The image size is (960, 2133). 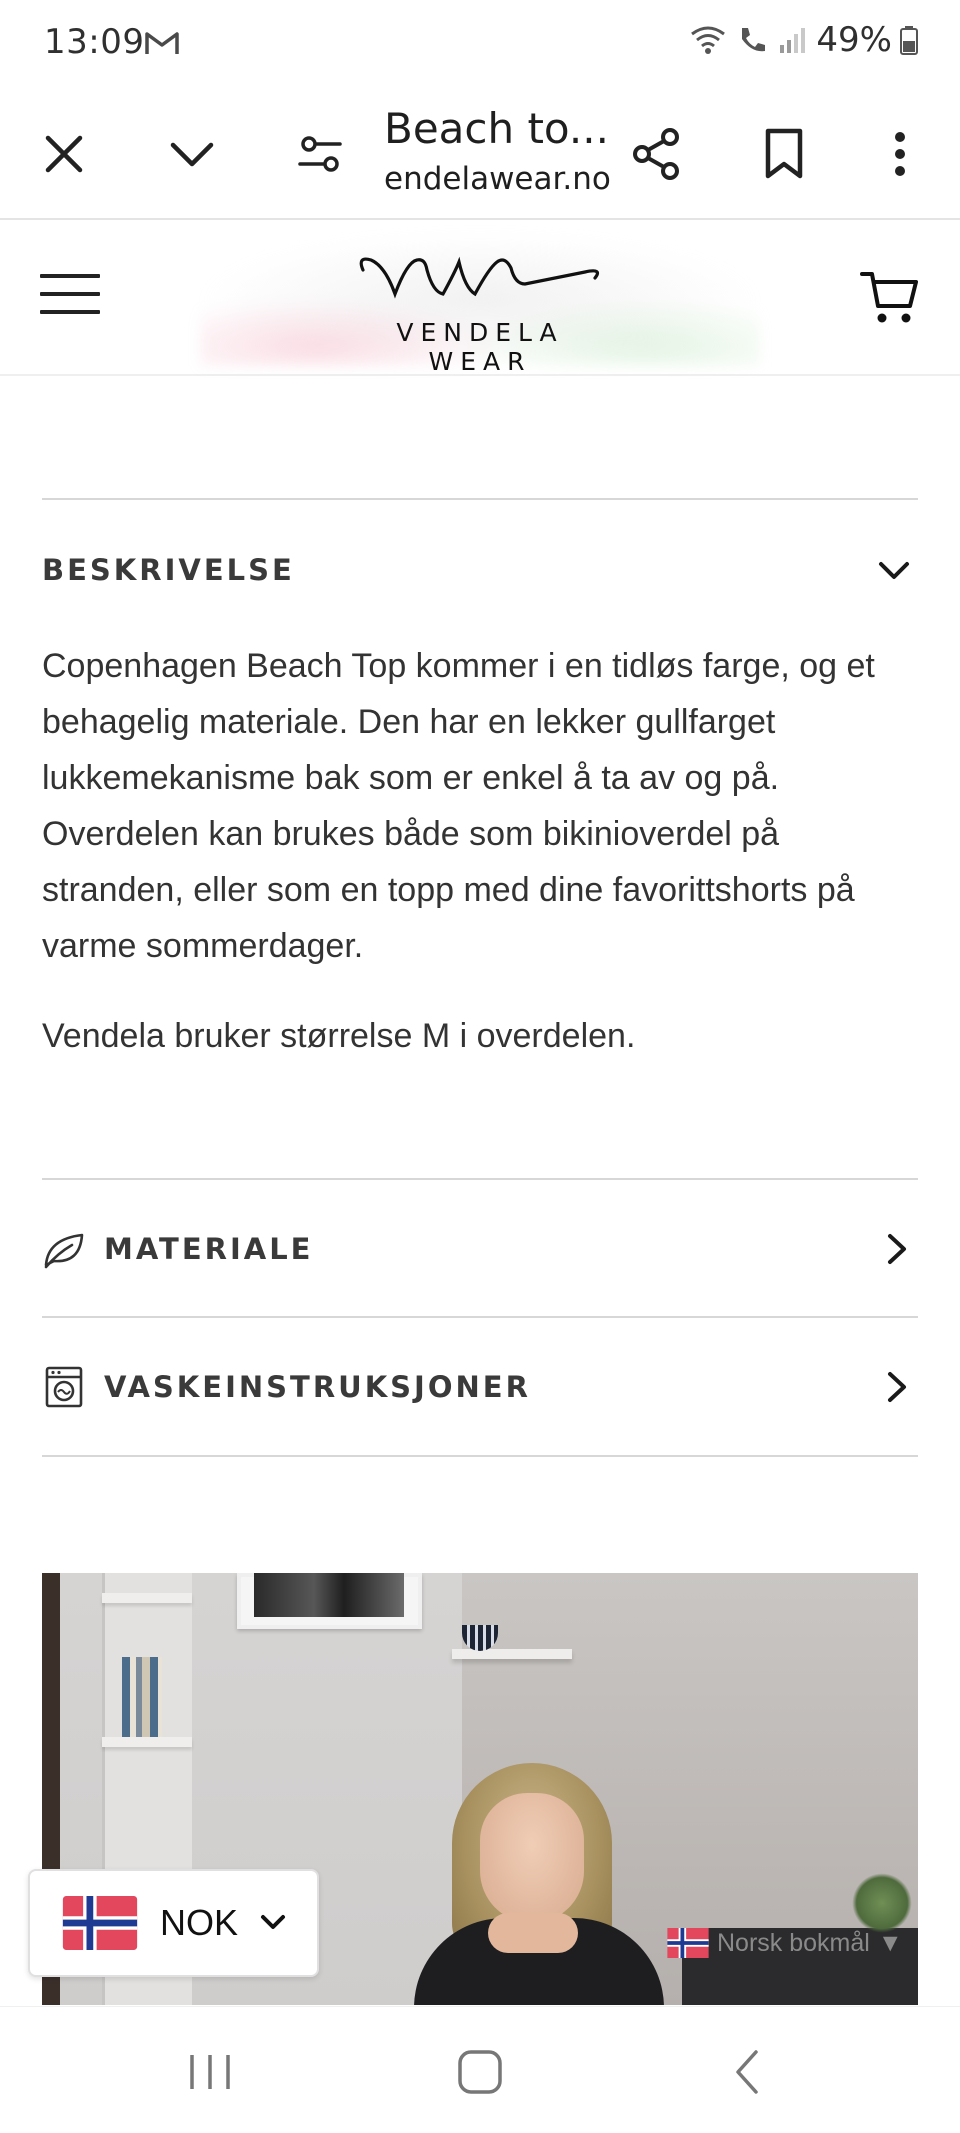 I want to click on home-icon, so click(x=480, y=2072).